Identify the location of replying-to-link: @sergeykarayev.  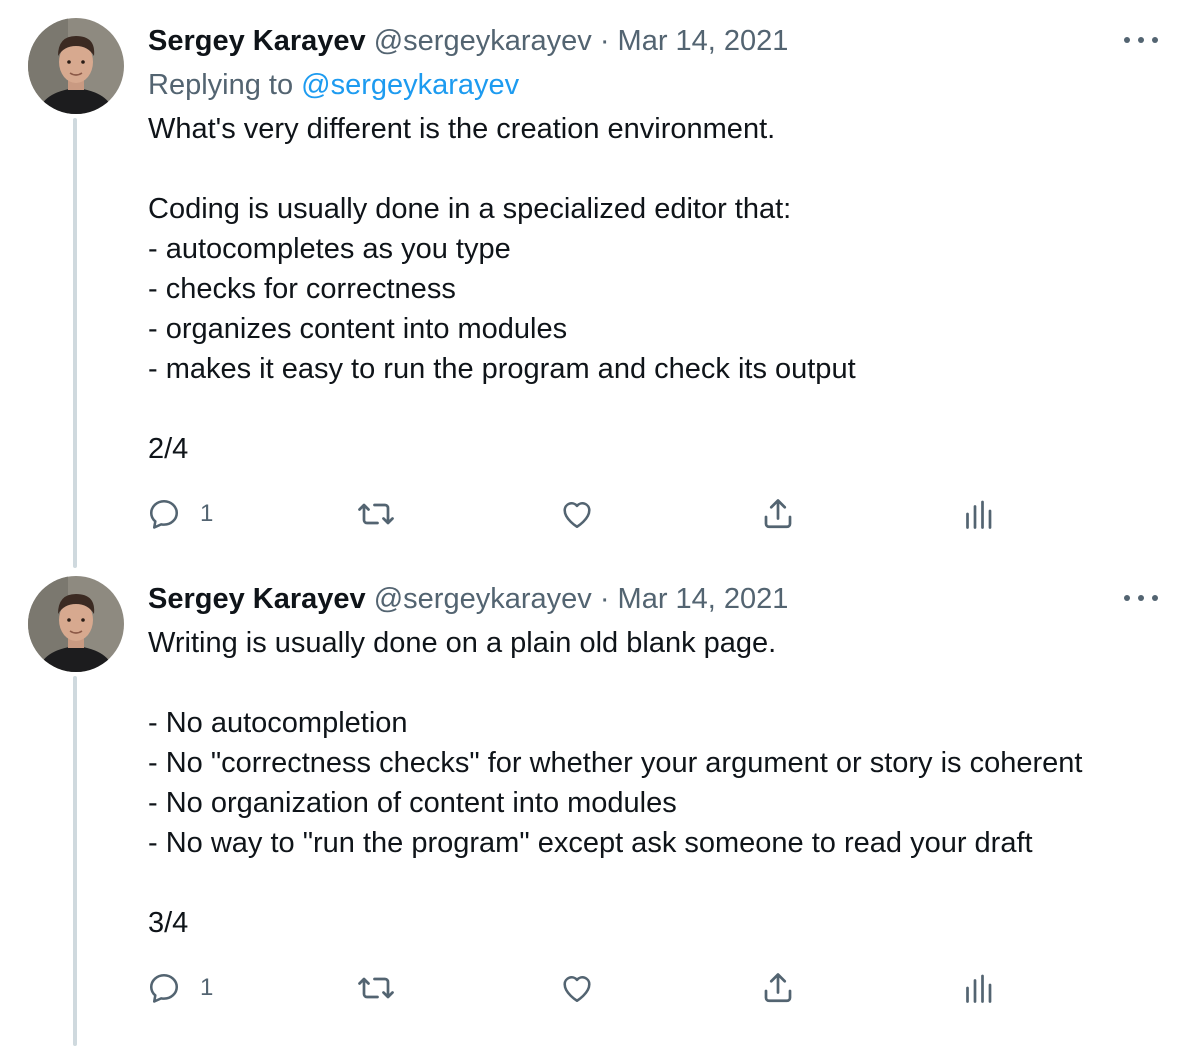
(410, 85).